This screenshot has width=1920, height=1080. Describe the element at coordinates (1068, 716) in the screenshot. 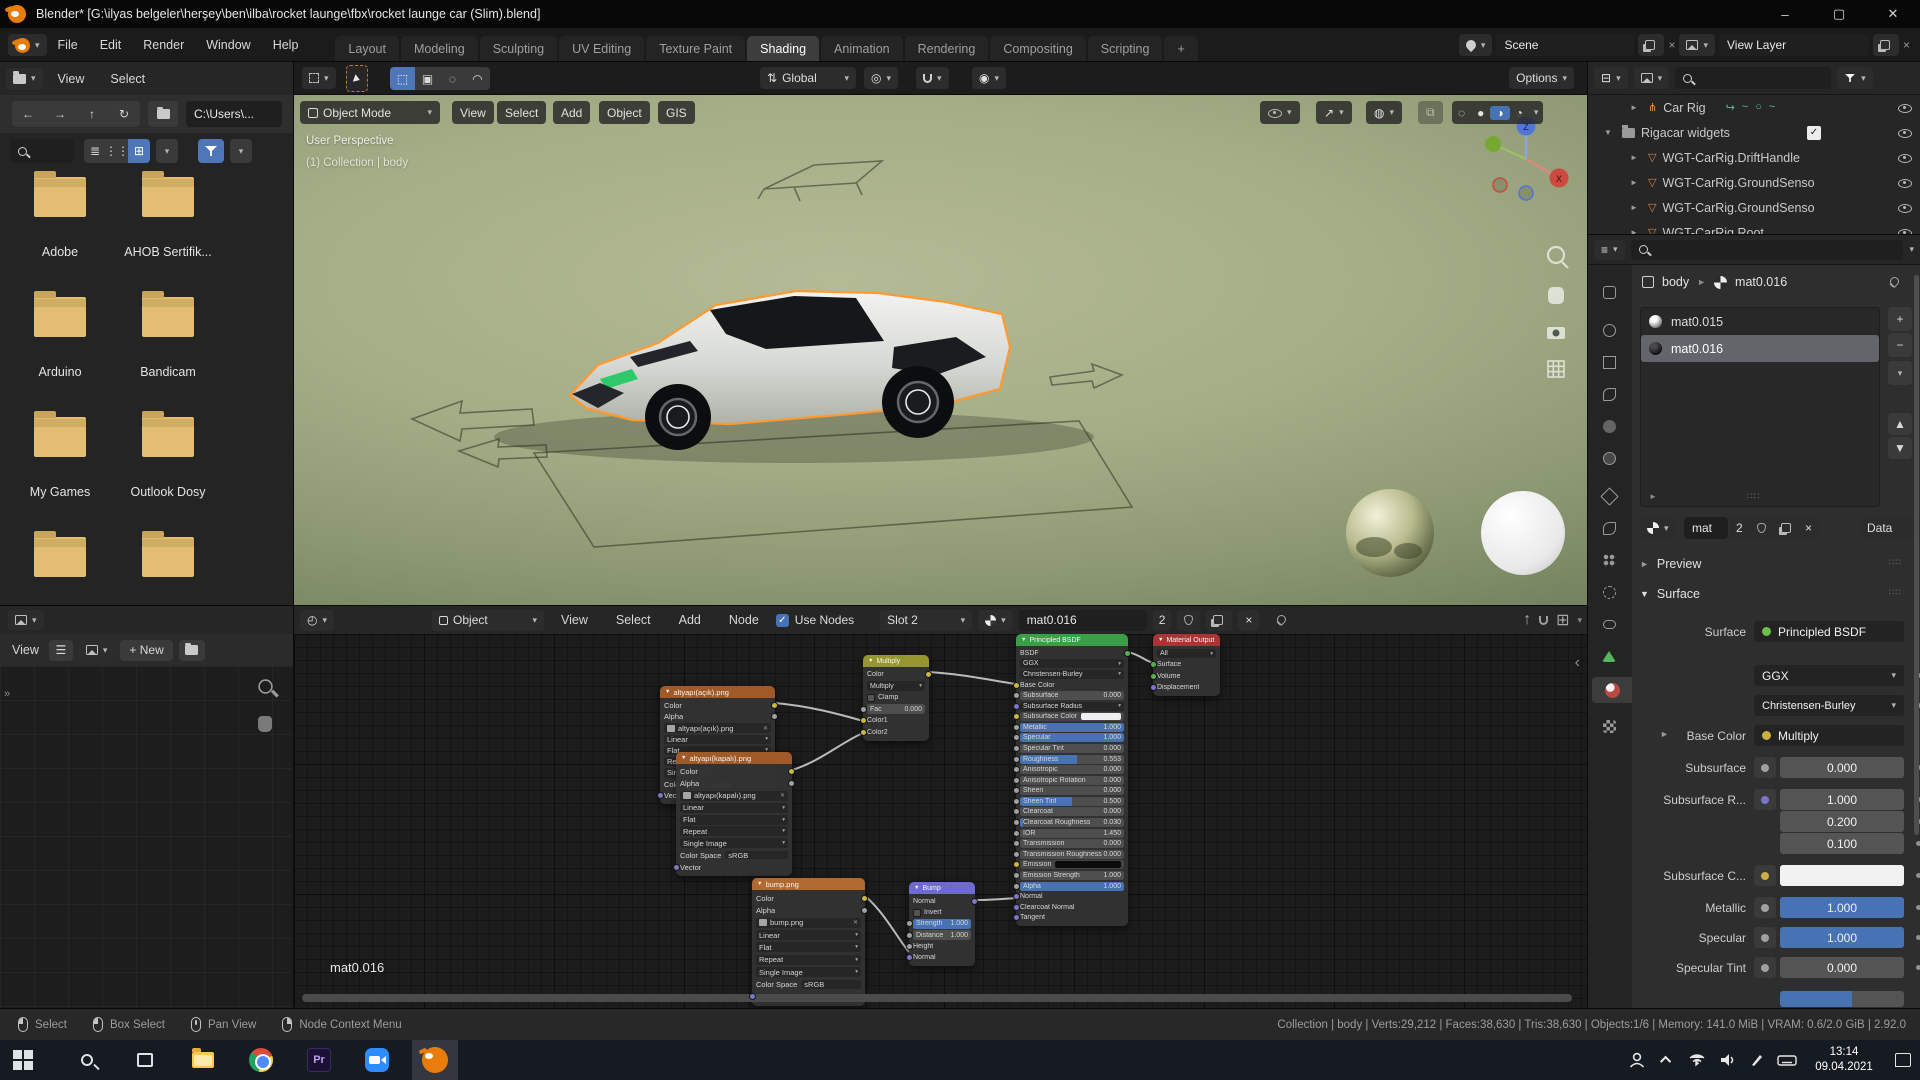

I see `node-row: Subsurface Color` at that location.